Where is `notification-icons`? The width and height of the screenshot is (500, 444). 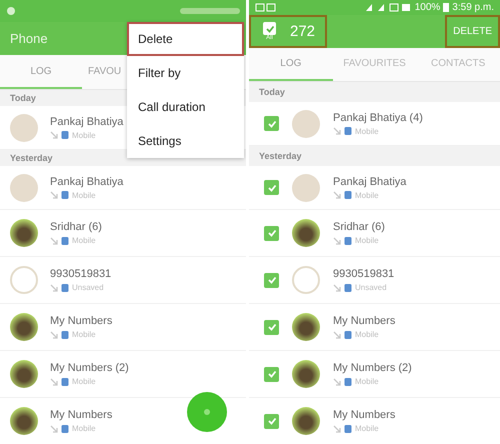 notification-icons is located at coordinates (266, 7).